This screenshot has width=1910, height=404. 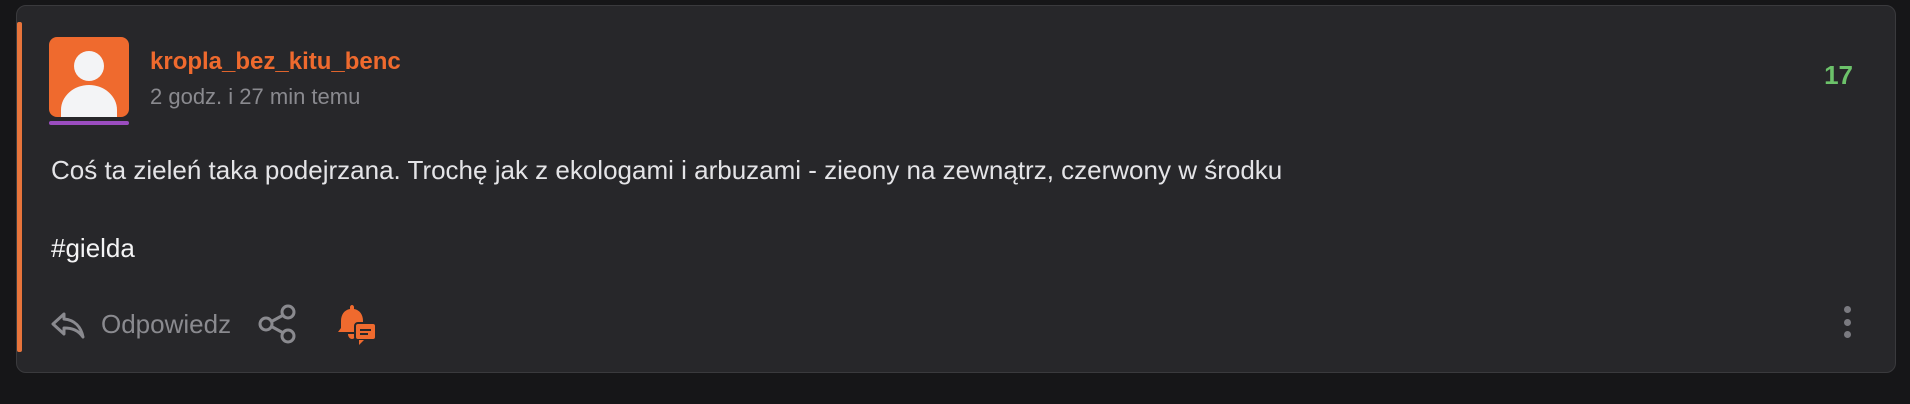 I want to click on more-options-button, so click(x=1847, y=322).